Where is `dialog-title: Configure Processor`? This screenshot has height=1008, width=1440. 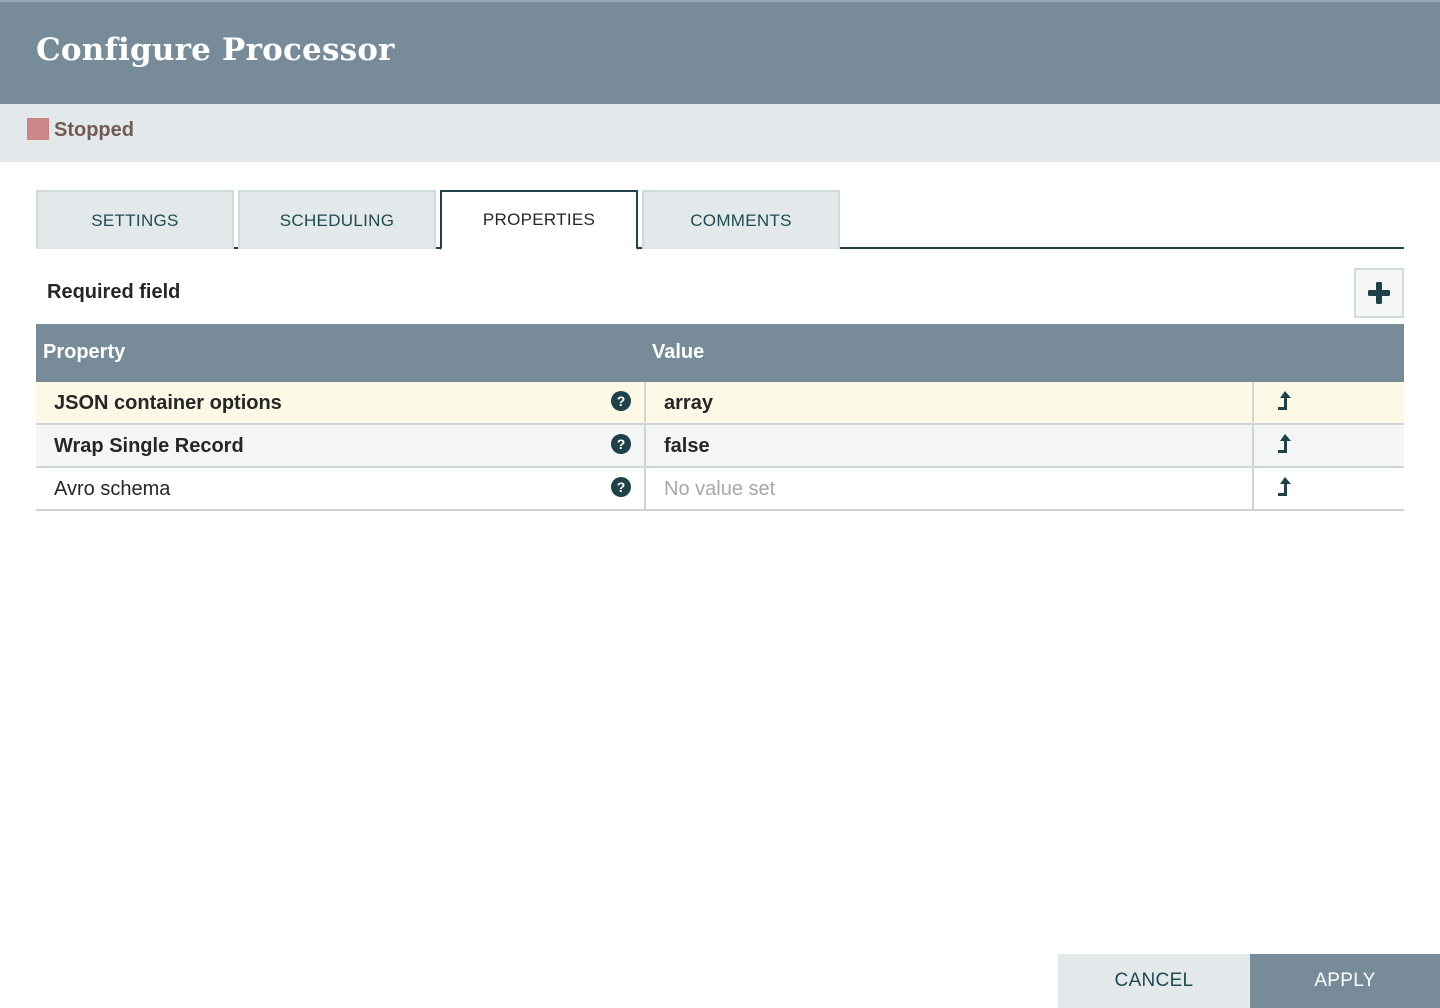 dialog-title: Configure Processor is located at coordinates (215, 50).